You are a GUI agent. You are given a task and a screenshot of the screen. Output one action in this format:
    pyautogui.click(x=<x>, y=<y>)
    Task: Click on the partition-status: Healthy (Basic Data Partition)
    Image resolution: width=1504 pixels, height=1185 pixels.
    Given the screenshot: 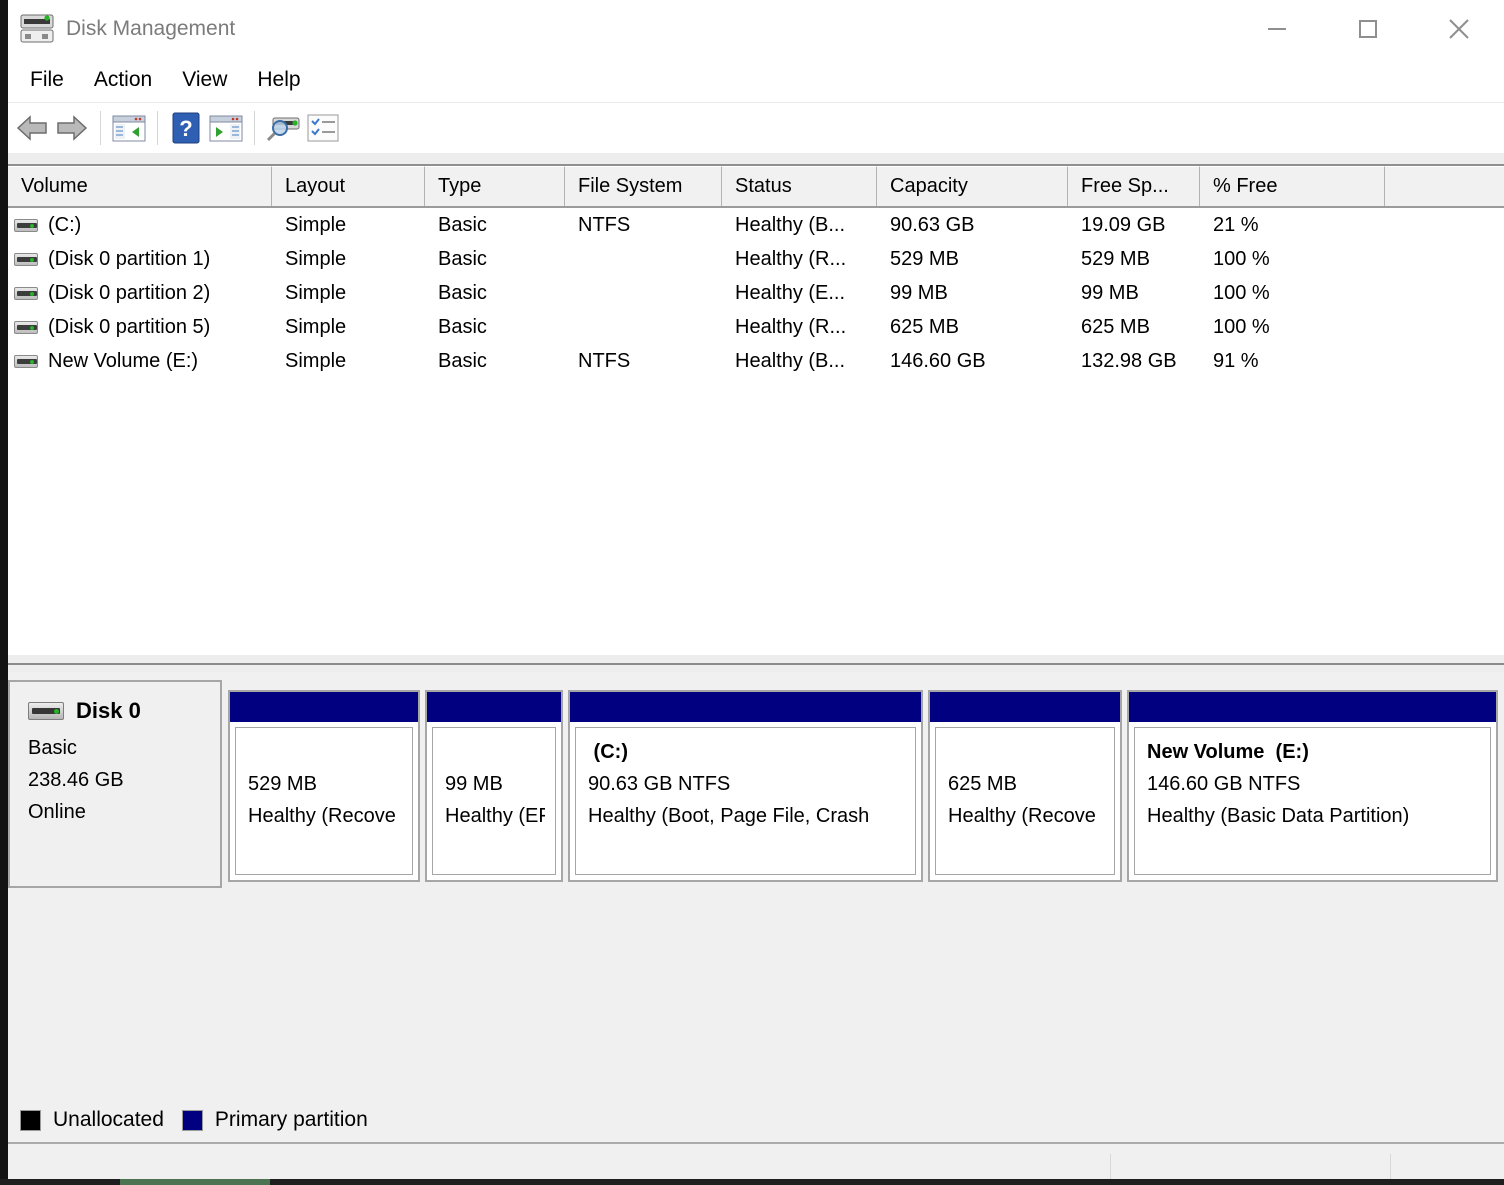 What is the action you would take?
    pyautogui.click(x=1278, y=816)
    